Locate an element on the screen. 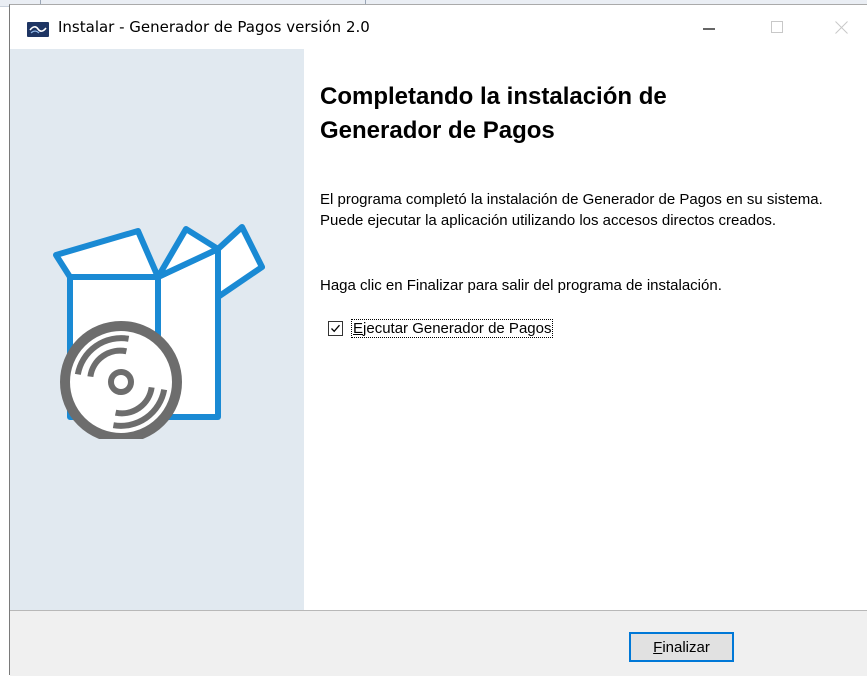 The height and width of the screenshot is (676, 867). box-with-disc-icon is located at coordinates (159, 331).